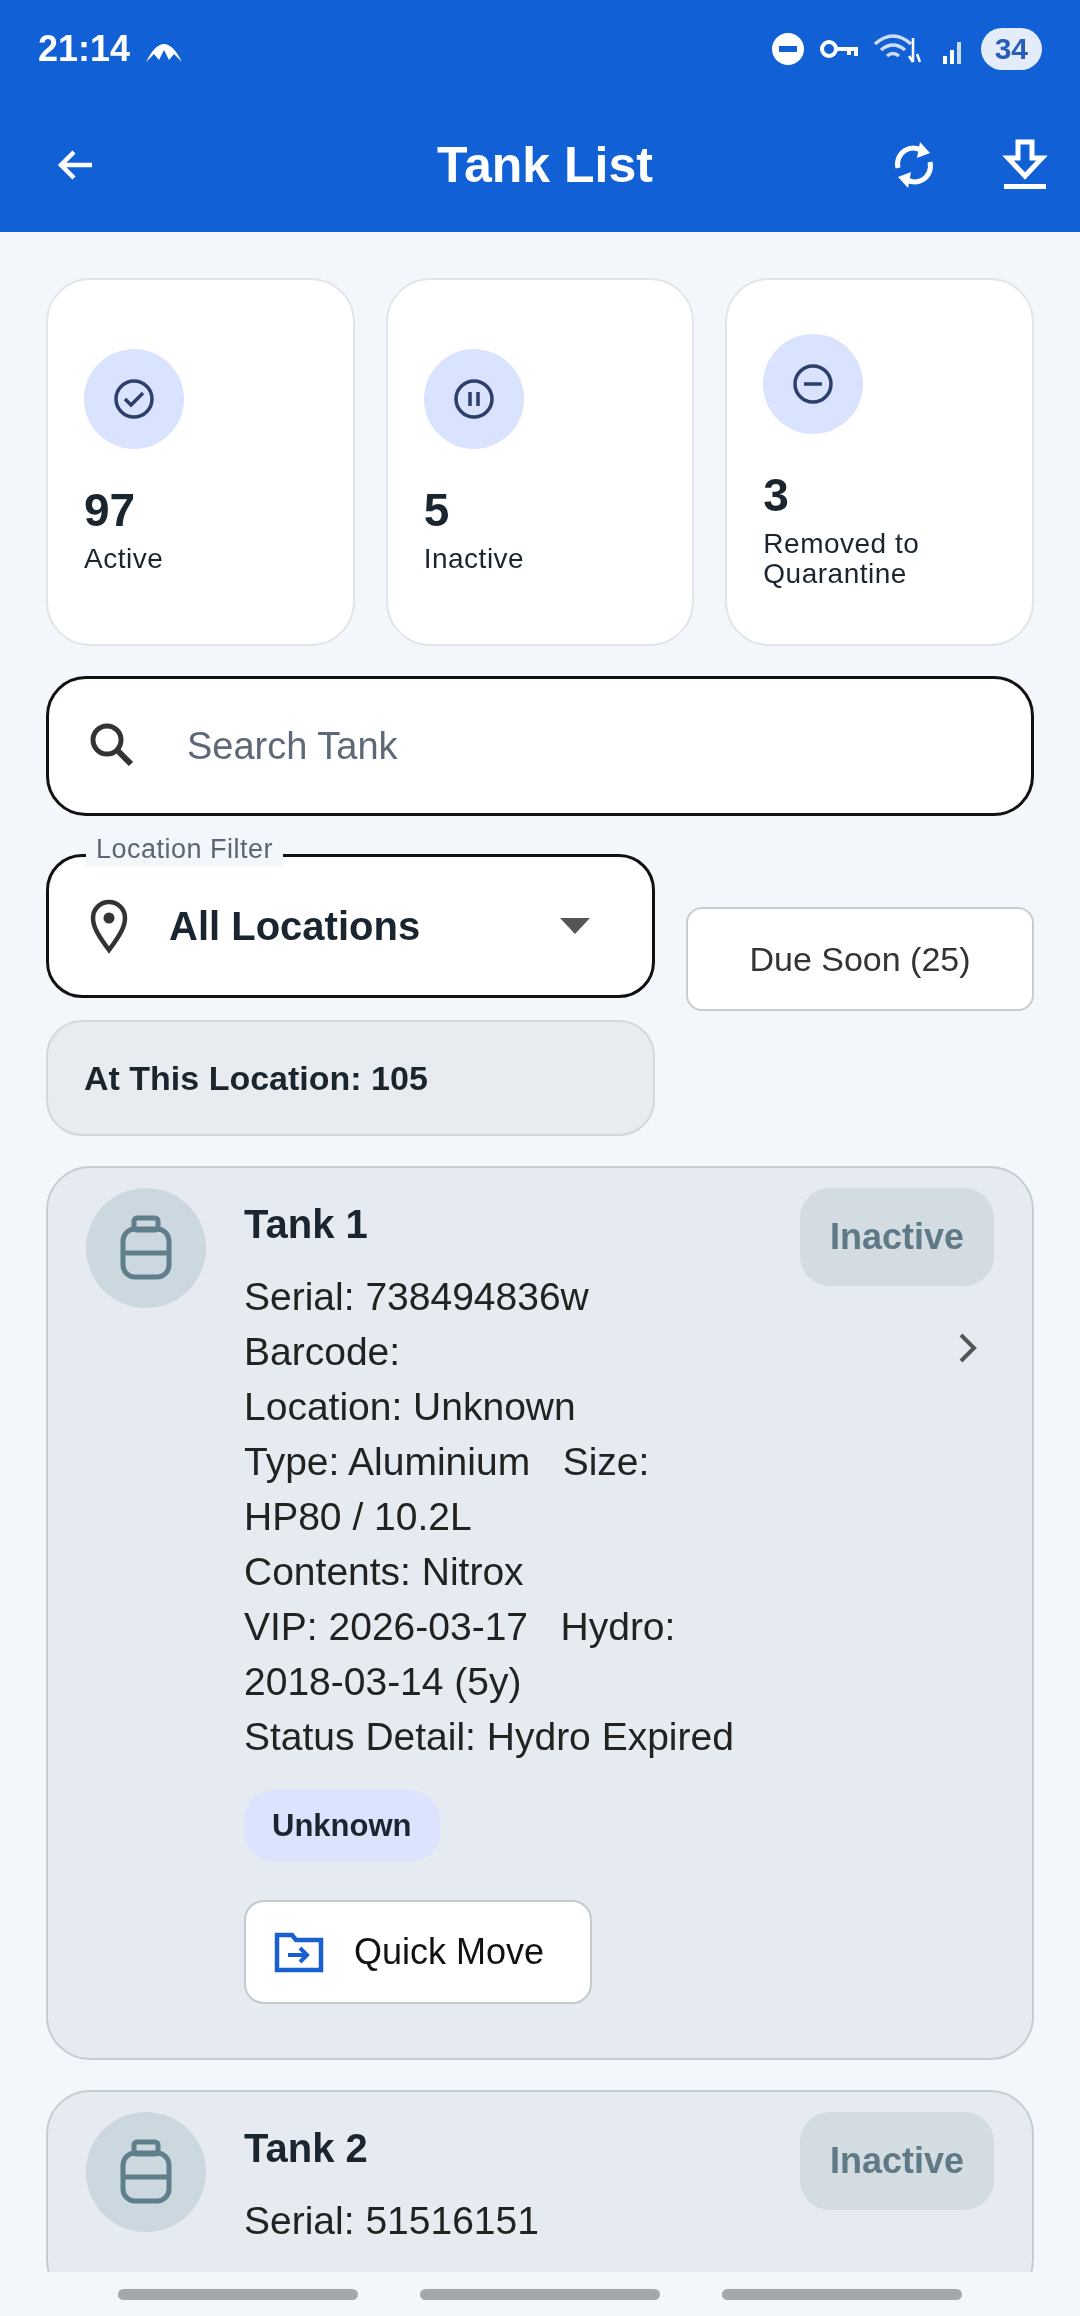 This screenshot has height=2316, width=1080. What do you see at coordinates (447, 1489) in the screenshot?
I see `tank-detail: Type: Aluminium Size: HP80 / 10.2L` at bounding box center [447, 1489].